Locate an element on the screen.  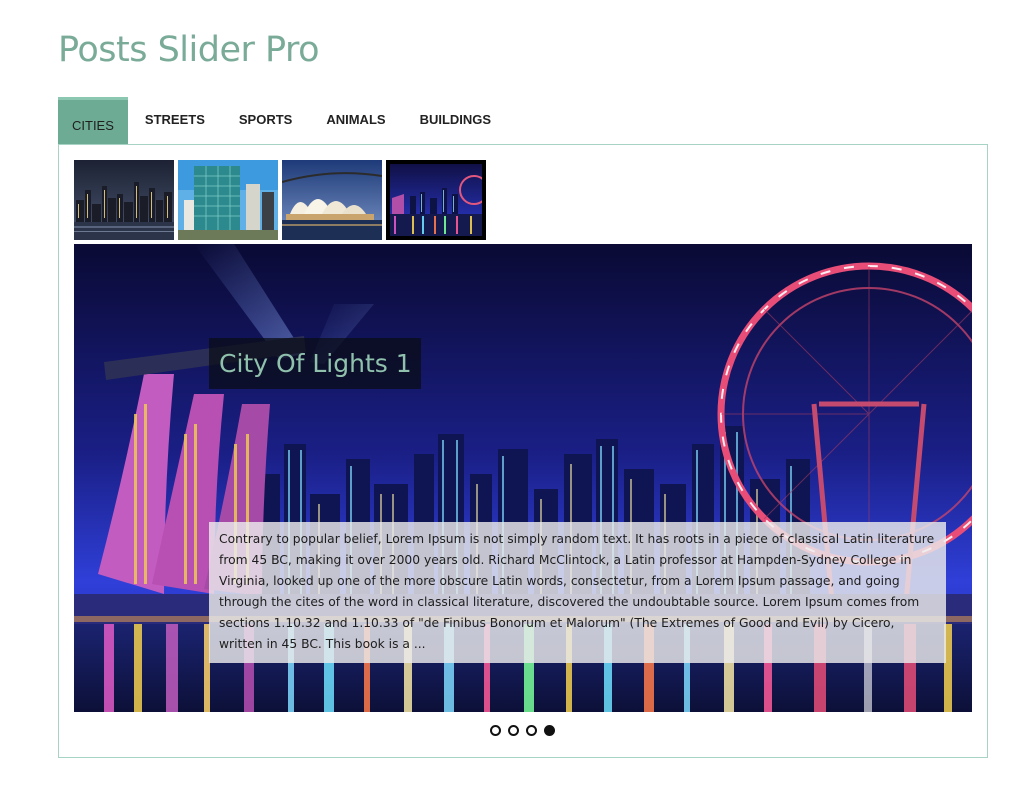
category-tabs: CITIES STREETS SPORTS ANIMALS BUILDINGS is located at coordinates (283, 121).